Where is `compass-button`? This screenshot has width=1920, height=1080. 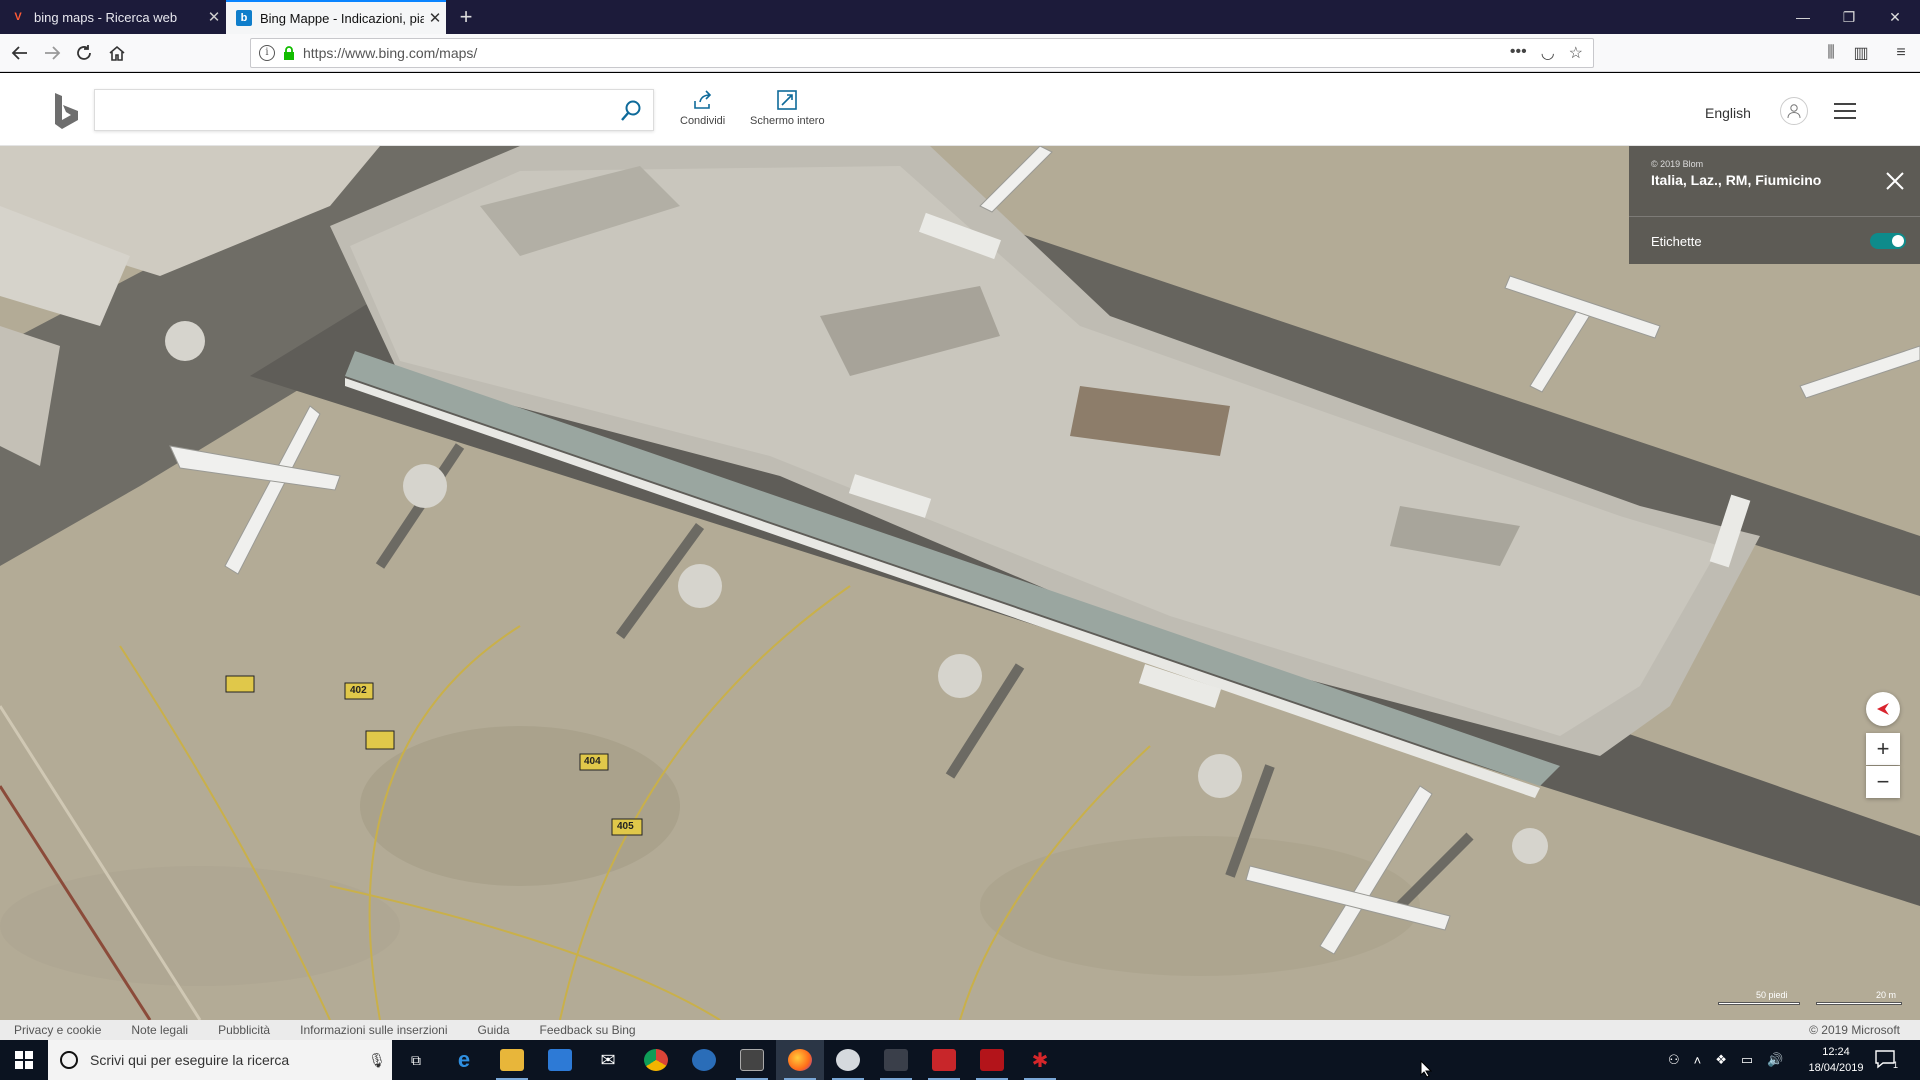
compass-button is located at coordinates (1883, 709).